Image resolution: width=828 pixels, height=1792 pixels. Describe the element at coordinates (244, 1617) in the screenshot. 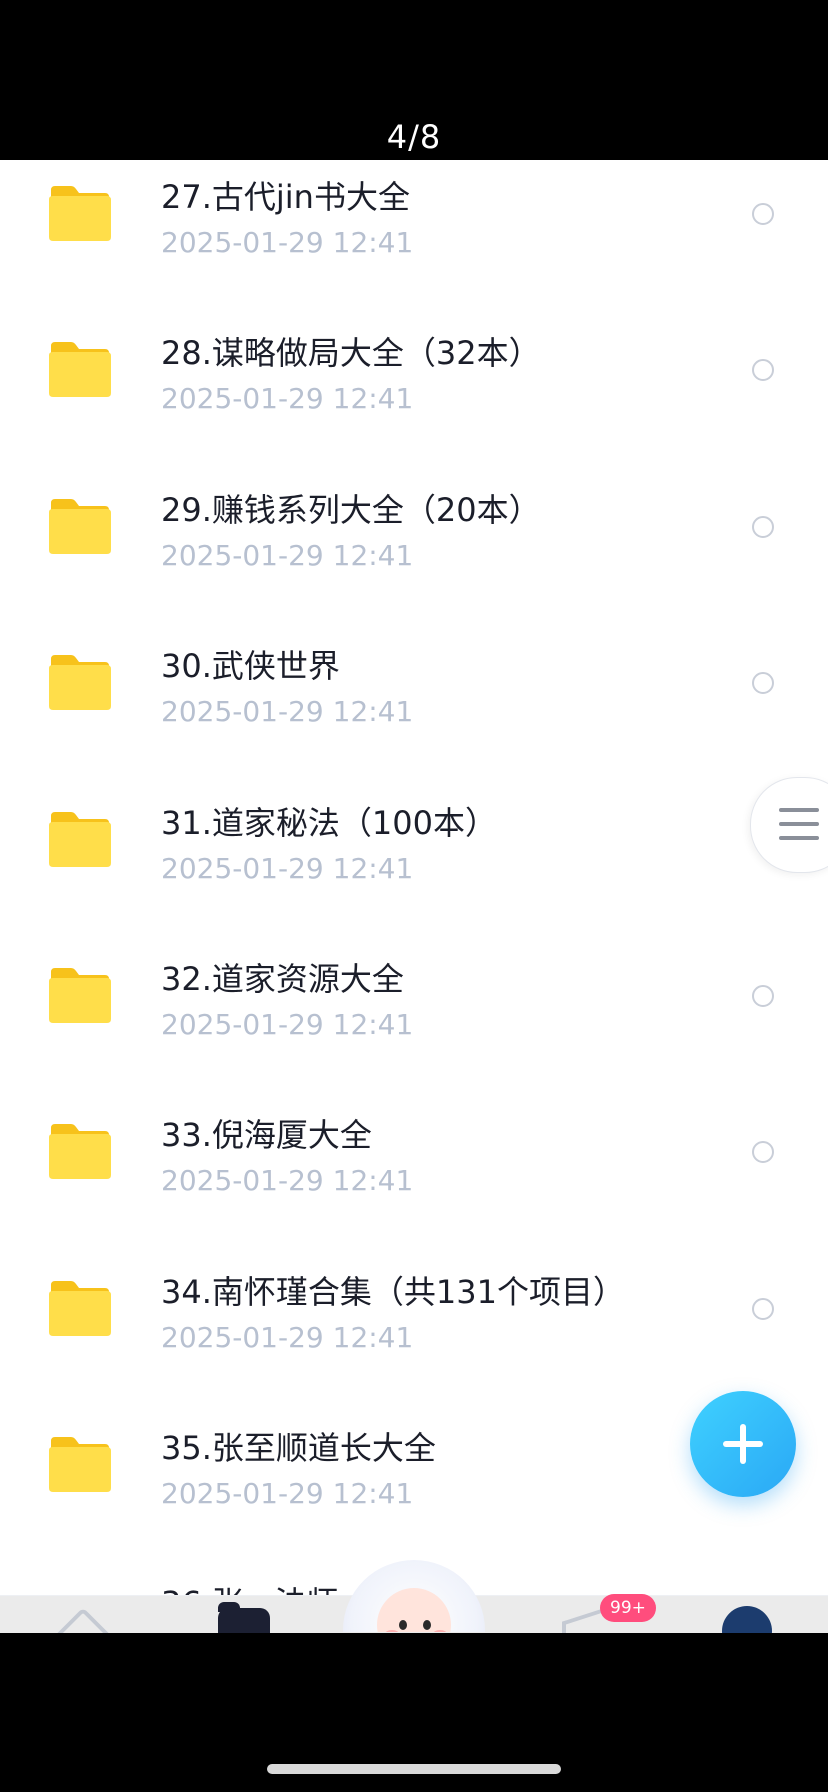

I see `files-tab-icon` at that location.